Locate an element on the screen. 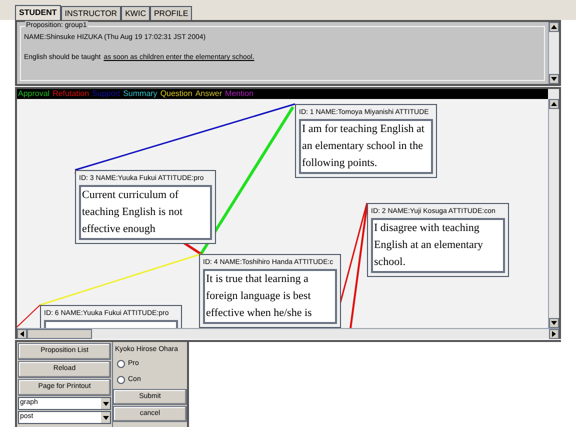  scroll-left-icon is located at coordinates (22, 334).